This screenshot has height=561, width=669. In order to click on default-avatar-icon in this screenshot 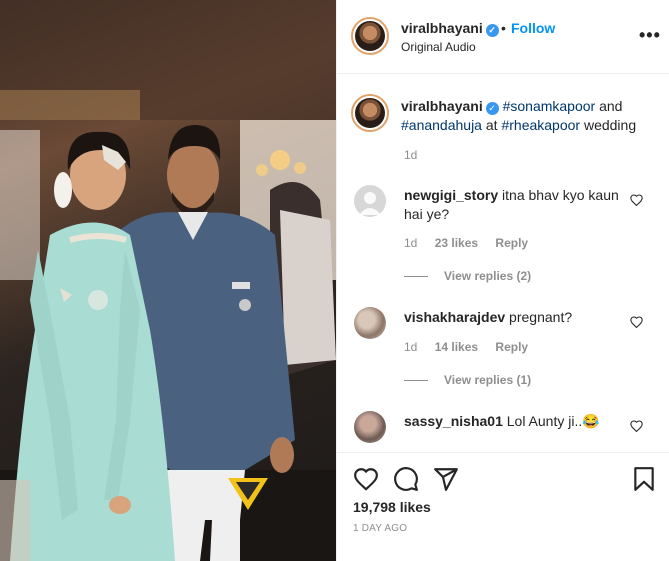, I will do `click(370, 203)`.